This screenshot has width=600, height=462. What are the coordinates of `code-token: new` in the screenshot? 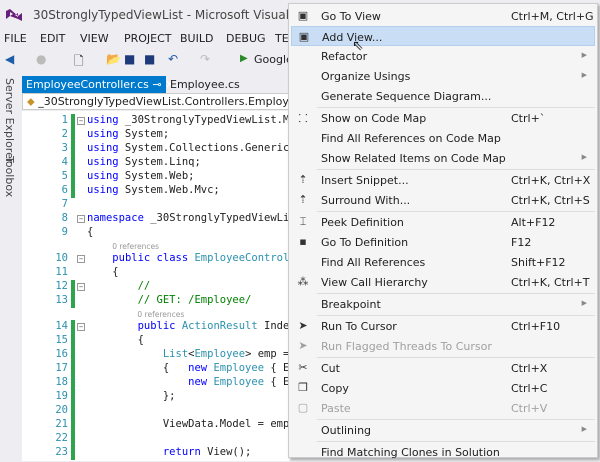 It's located at (198, 368).